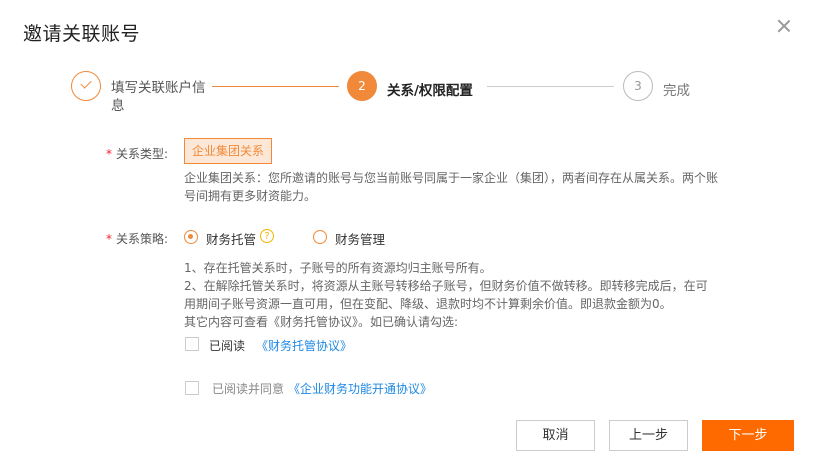 The height and width of the screenshot is (471, 817). What do you see at coordinates (430, 91) in the screenshot?
I see `step-2-label: 关系/权限配置` at bounding box center [430, 91].